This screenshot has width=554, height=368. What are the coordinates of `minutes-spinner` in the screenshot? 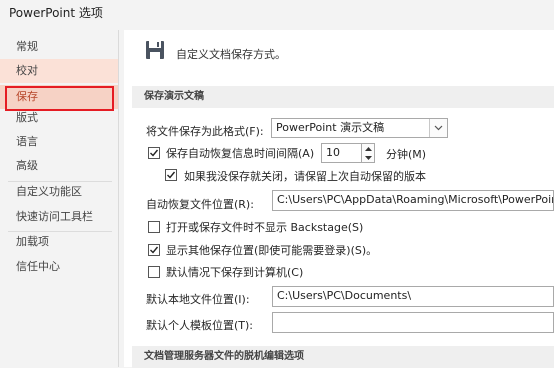 It's located at (368, 153).